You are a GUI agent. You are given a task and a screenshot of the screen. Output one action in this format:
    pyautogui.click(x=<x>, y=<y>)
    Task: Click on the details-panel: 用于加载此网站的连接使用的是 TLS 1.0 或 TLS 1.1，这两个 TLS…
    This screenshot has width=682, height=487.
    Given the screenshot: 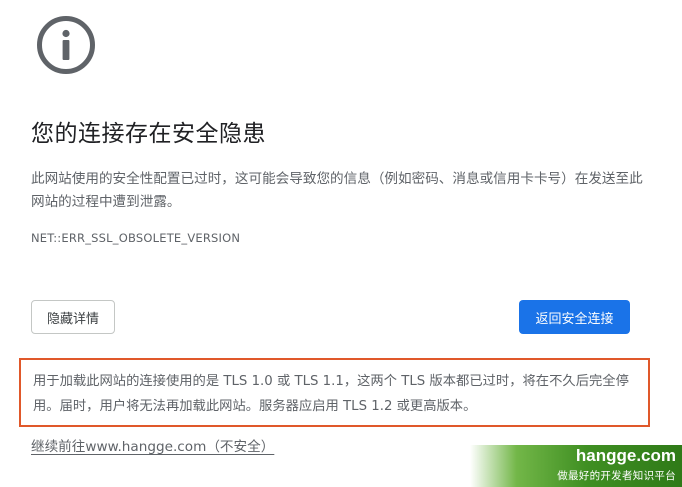 What is the action you would take?
    pyautogui.click(x=334, y=392)
    